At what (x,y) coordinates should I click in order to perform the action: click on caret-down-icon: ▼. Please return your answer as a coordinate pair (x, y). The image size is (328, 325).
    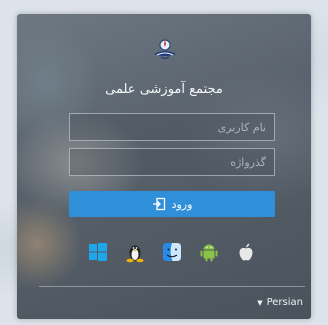
    Looking at the image, I should click on (260, 302).